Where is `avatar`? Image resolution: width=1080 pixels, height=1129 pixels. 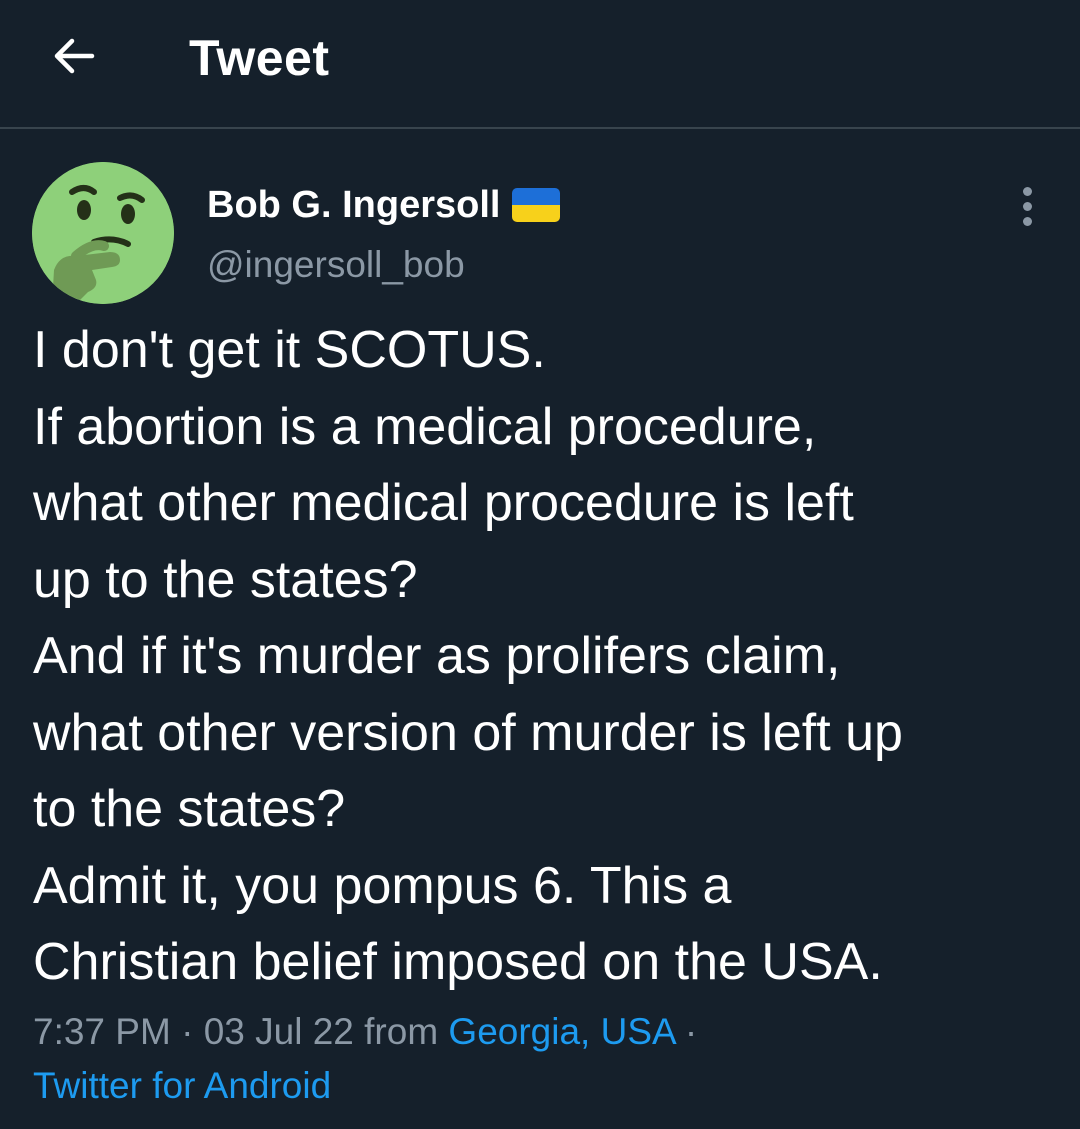
avatar is located at coordinates (103, 233).